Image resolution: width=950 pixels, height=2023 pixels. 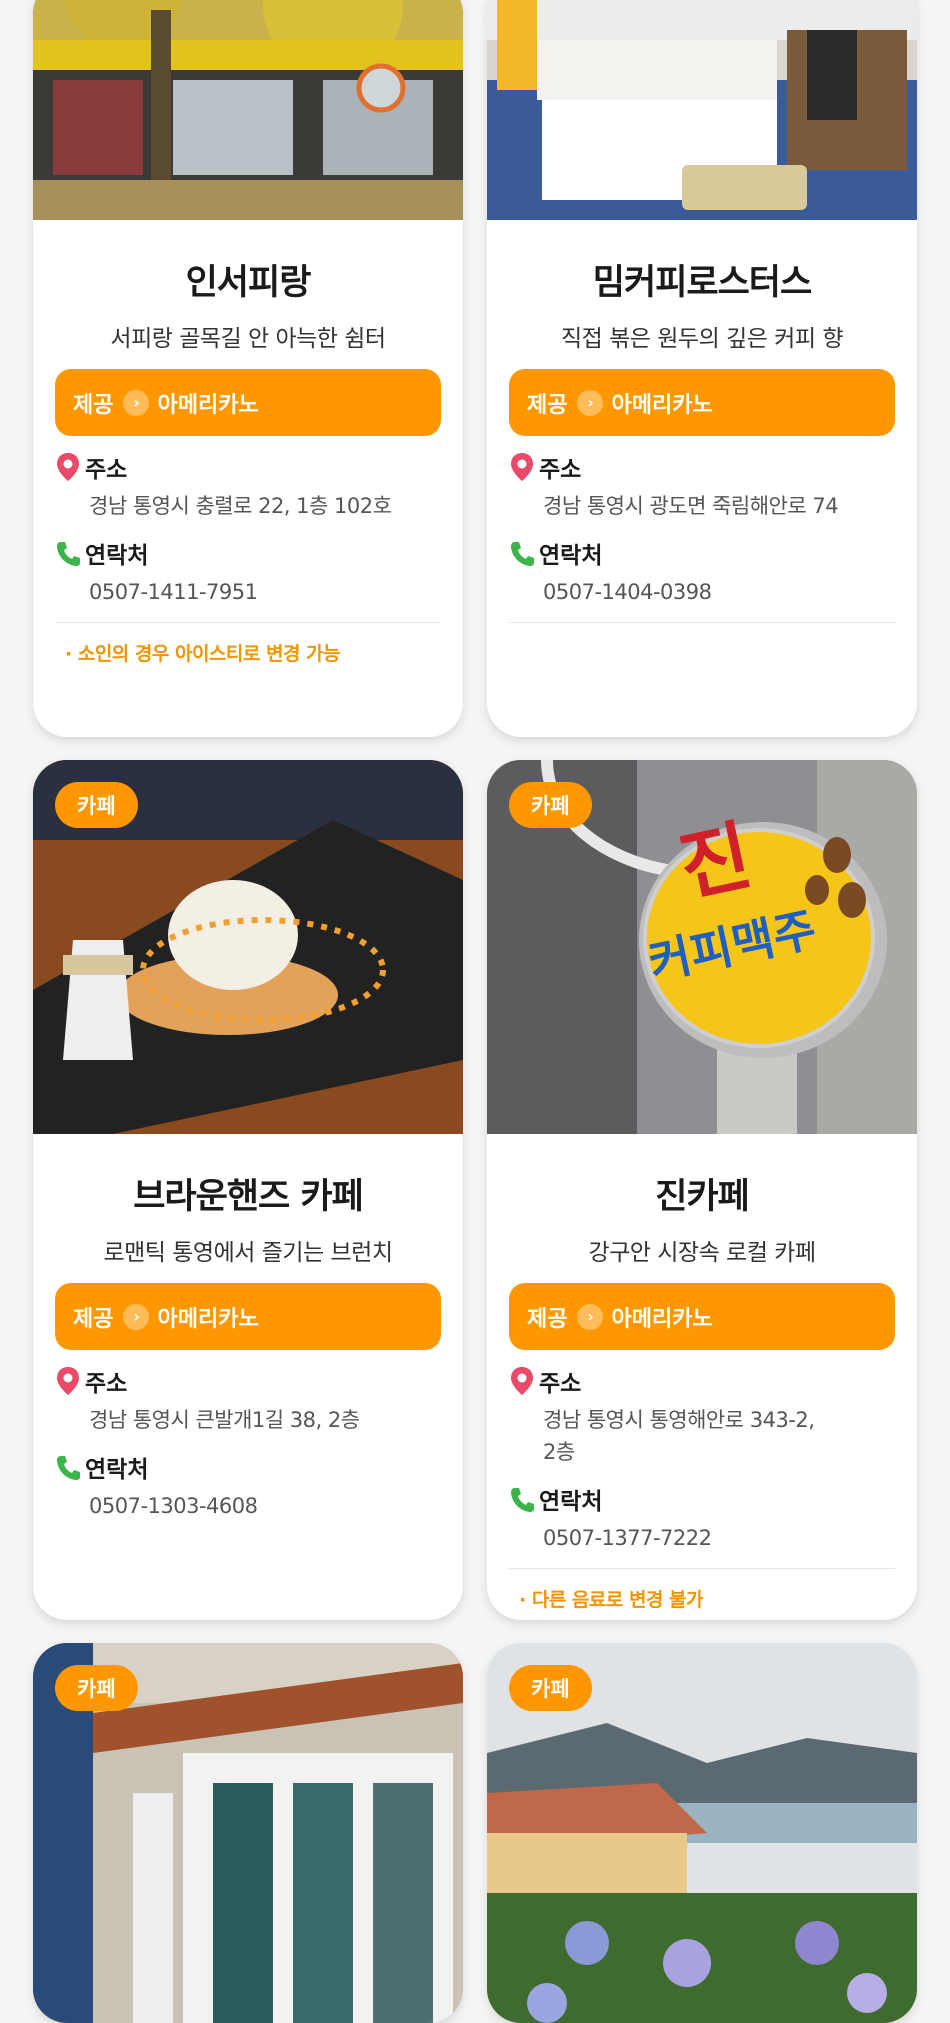 What do you see at coordinates (240, 506) in the screenshot?
I see `address-value: 경남 통영시 충렬로 22, 1층 102호` at bounding box center [240, 506].